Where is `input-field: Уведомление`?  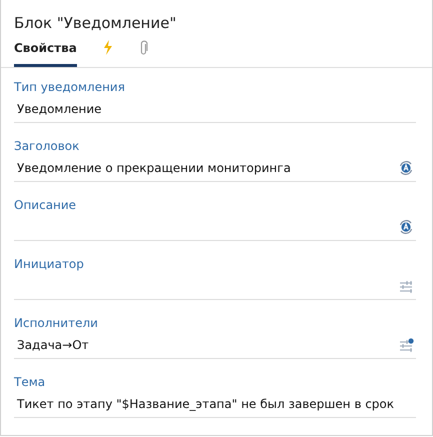
input-field: Уведомление is located at coordinates (215, 109).